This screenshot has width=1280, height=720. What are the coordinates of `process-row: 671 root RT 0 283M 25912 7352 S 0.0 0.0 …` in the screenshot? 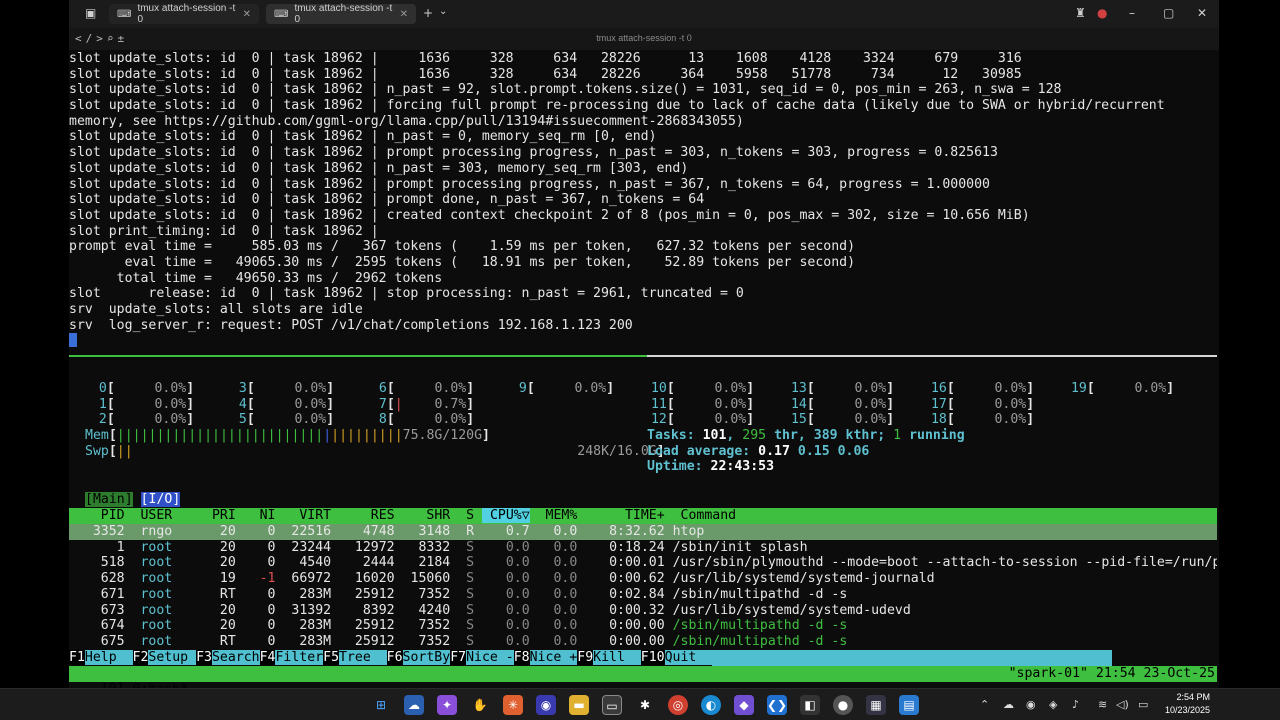 It's located at (643, 595).